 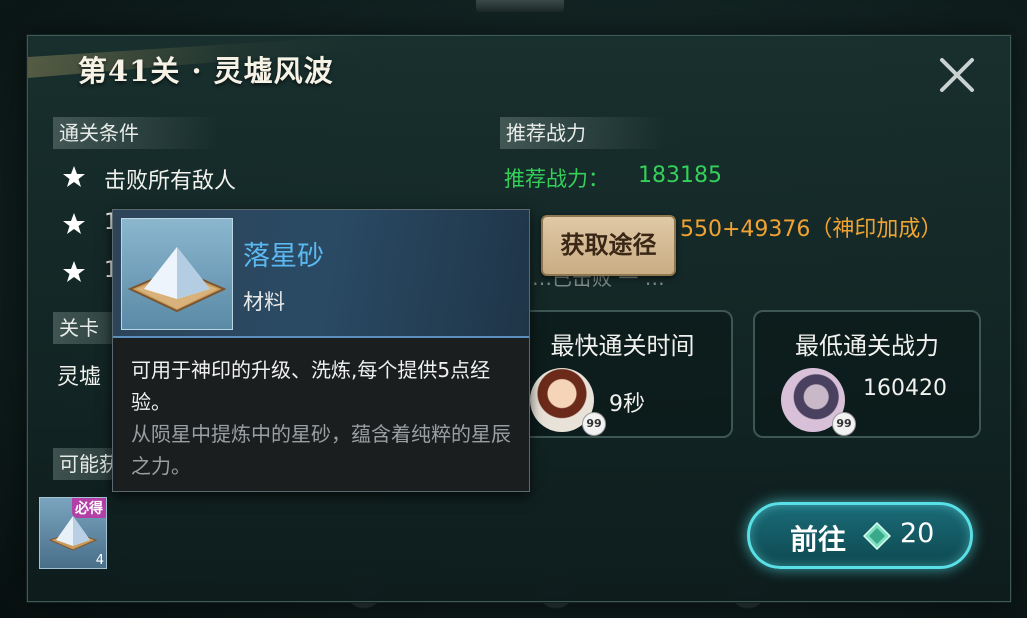 What do you see at coordinates (622, 346) in the screenshot?
I see `fastest-clear-title: 最快通关时间` at bounding box center [622, 346].